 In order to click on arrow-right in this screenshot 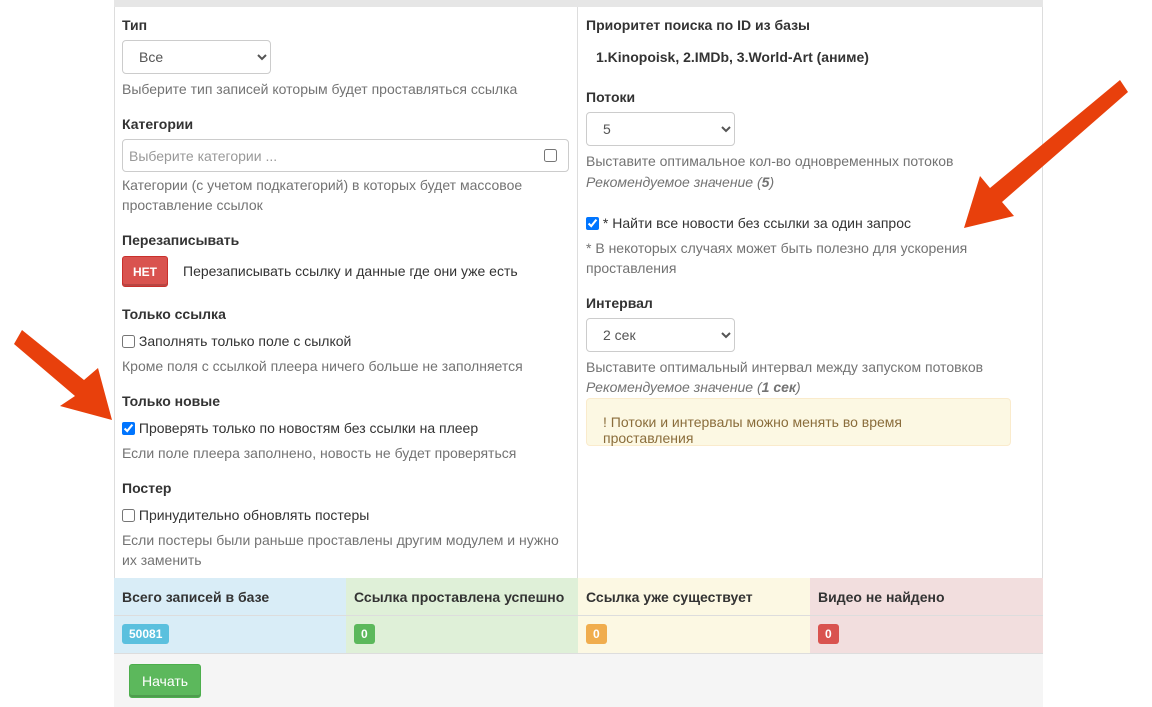, I will do `click(1046, 154)`.